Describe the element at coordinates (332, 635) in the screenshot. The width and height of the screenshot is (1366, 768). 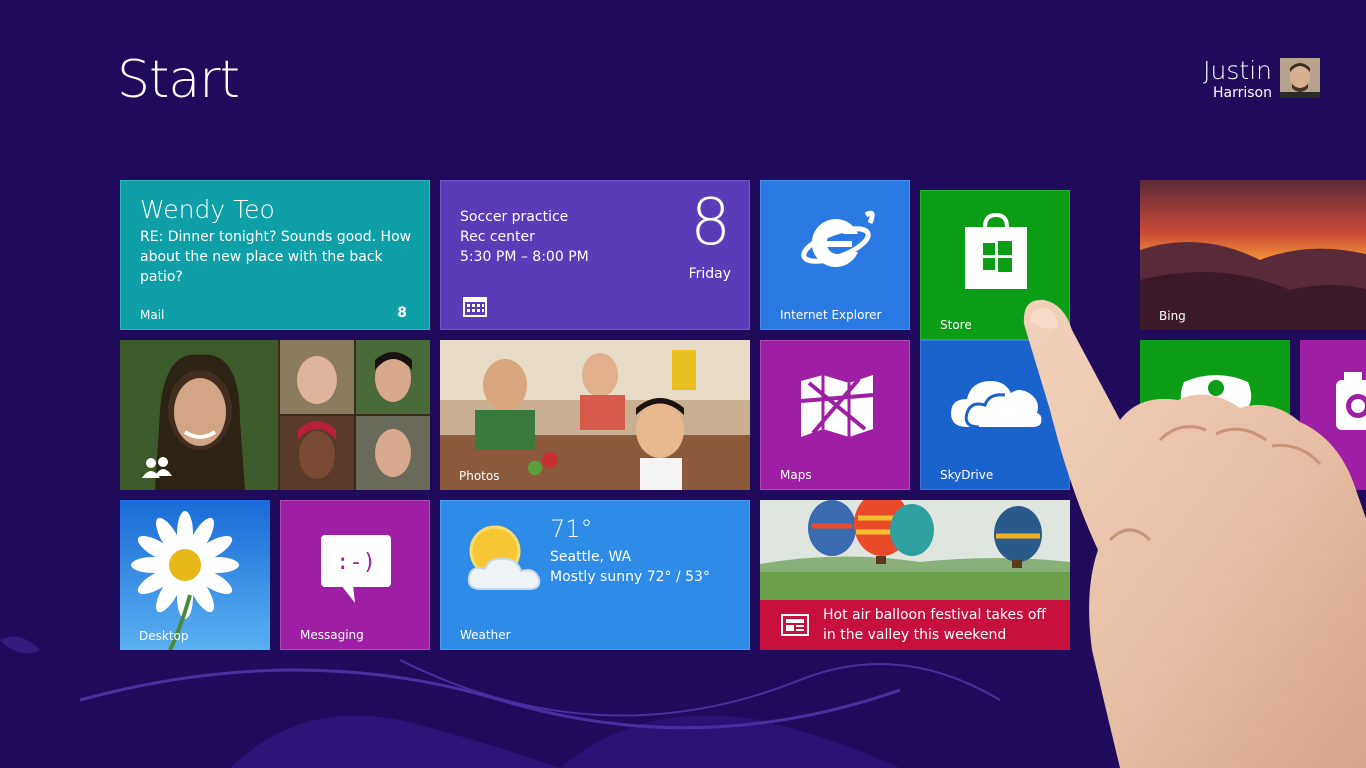
I see `messaging-label: Messaging` at that location.